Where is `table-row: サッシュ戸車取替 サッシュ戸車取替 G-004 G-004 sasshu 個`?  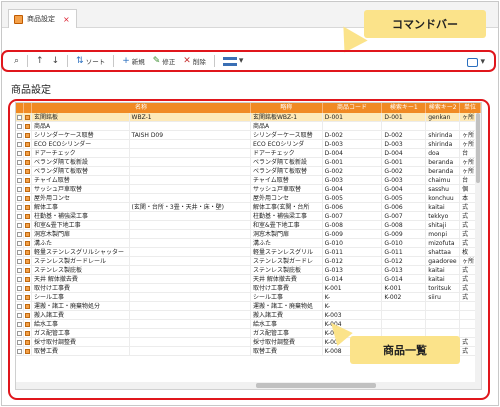
table-row: サッシュ戸車取替 サッシュ戸車取替 G-004 G-004 sasshu 個 is located at coordinates (248, 189).